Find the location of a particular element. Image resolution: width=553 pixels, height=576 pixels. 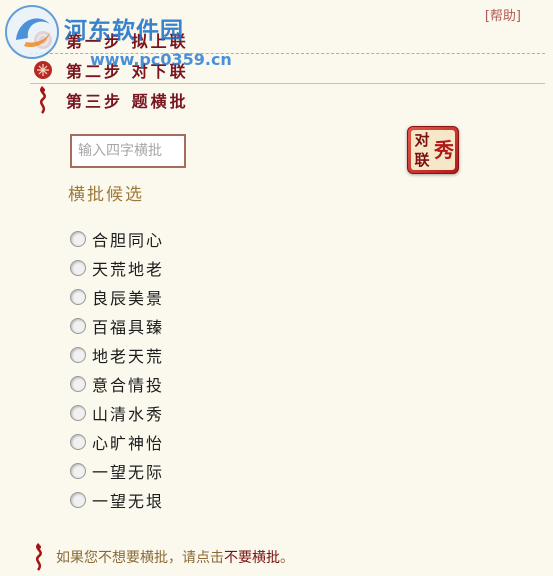

candidate-item: 百福具臻 is located at coordinates (117, 325).